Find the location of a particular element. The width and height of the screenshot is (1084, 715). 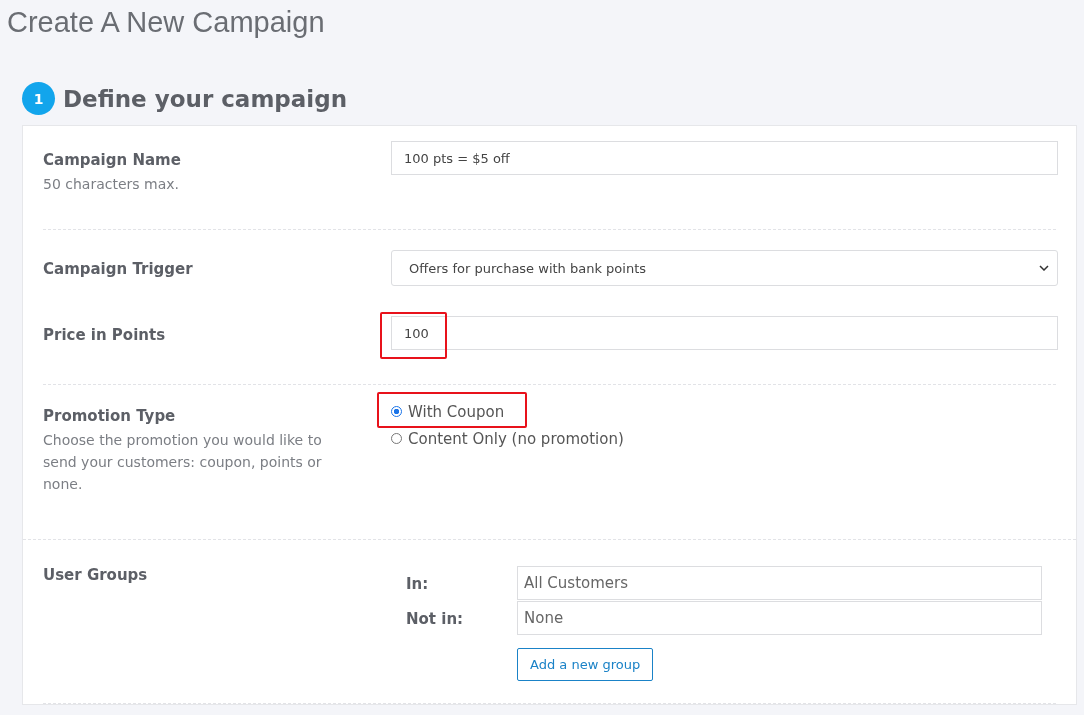

text-input-field: 100 pts = $5 off is located at coordinates (724, 158).